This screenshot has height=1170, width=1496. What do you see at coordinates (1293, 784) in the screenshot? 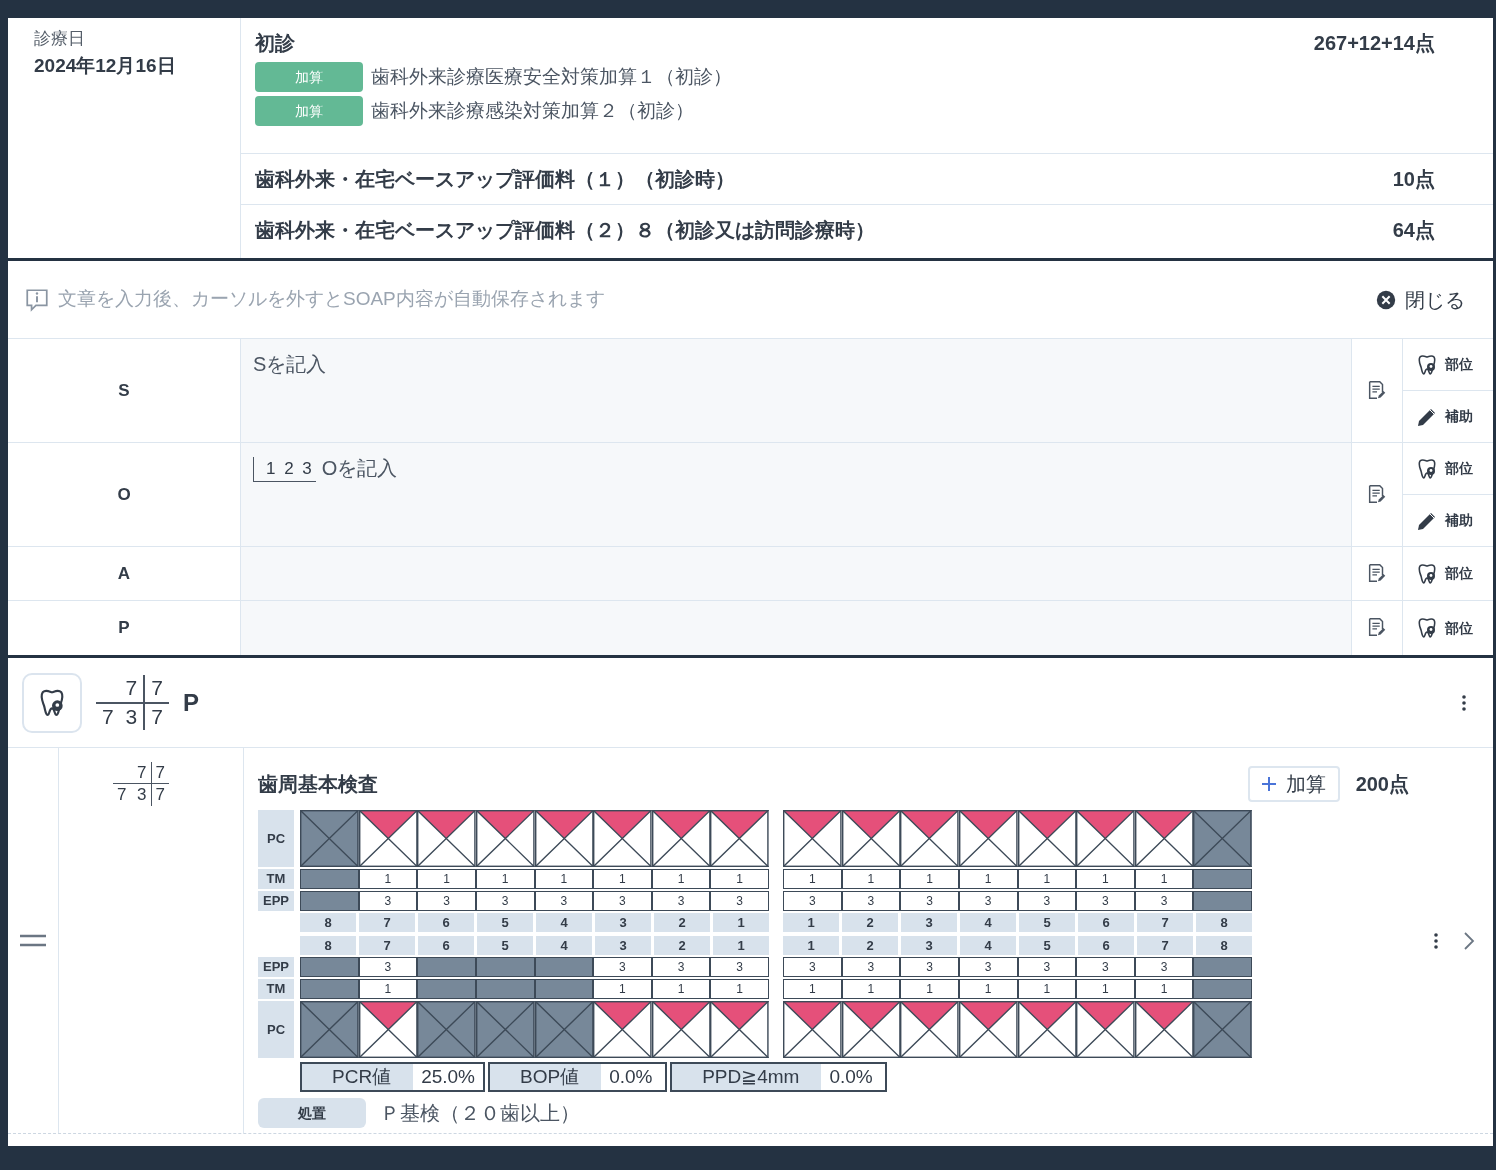
I see `add-button: 加算` at bounding box center [1293, 784].